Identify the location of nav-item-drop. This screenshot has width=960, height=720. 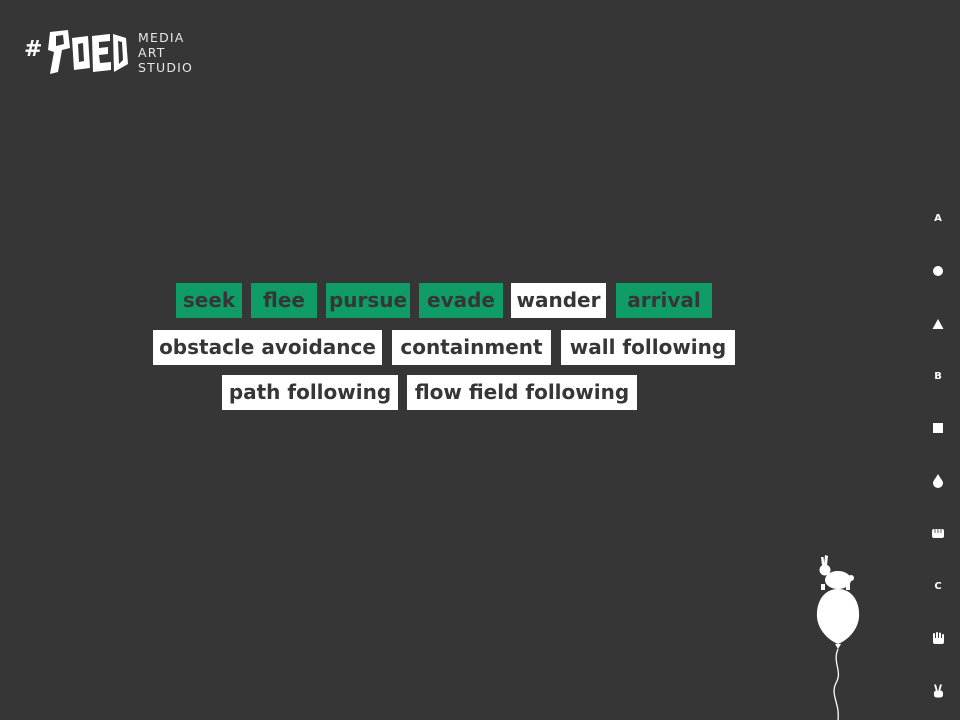
(938, 481).